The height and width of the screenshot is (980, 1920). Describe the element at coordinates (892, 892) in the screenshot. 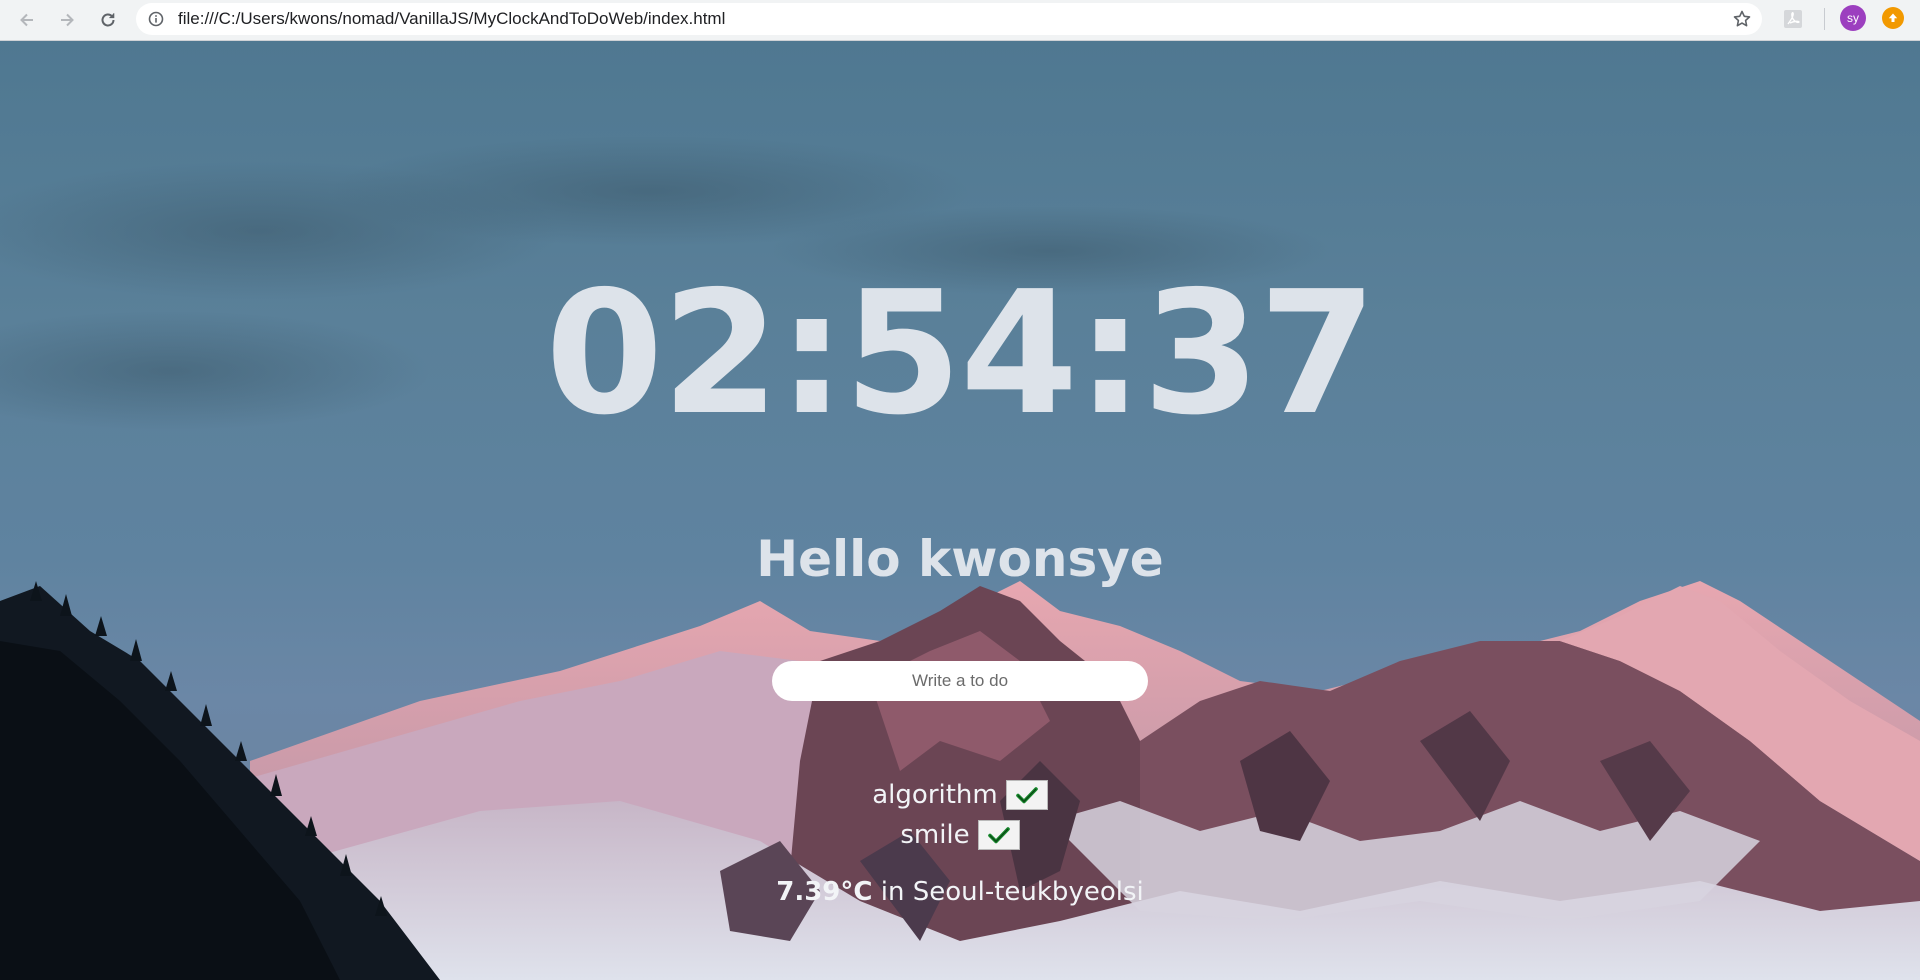

I see `weather-connector: in` at that location.